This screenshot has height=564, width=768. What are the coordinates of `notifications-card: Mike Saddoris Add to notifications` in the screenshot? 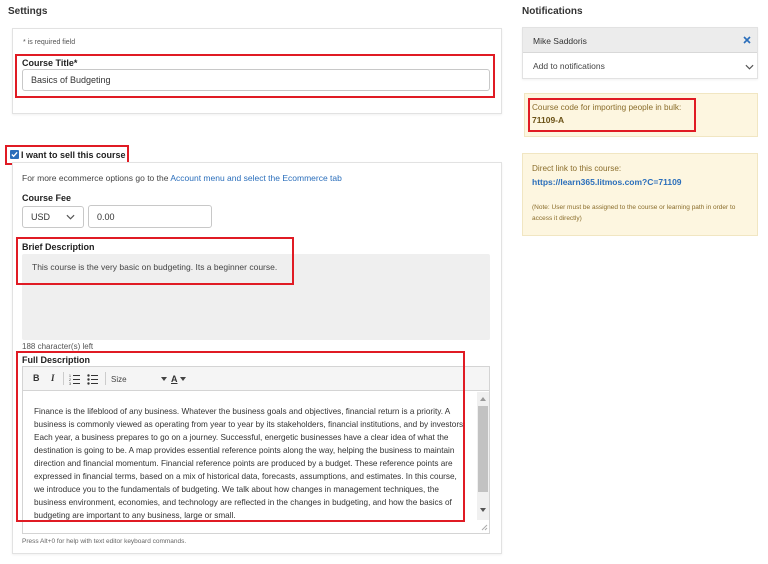 It's located at (640, 53).